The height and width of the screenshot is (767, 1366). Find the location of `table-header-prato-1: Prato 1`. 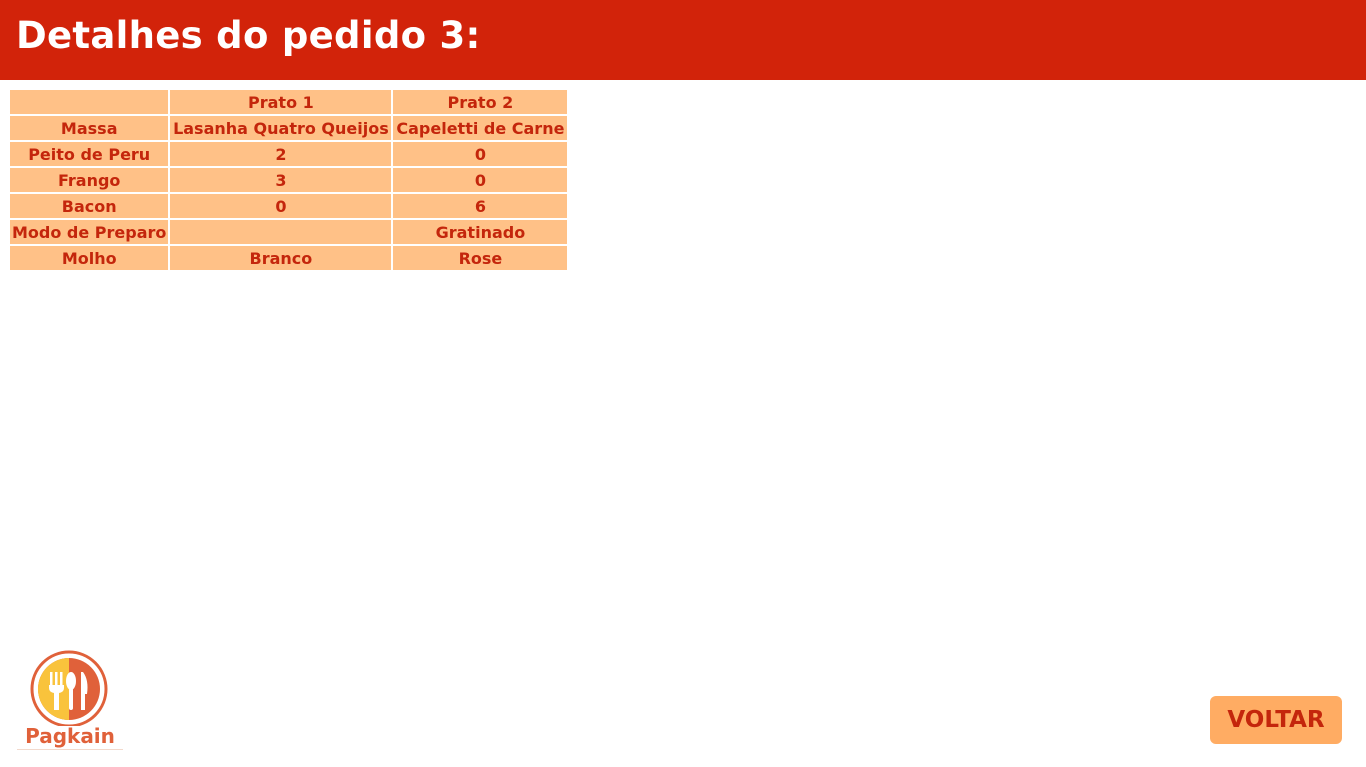

table-header-prato-1: Prato 1 is located at coordinates (281, 102).